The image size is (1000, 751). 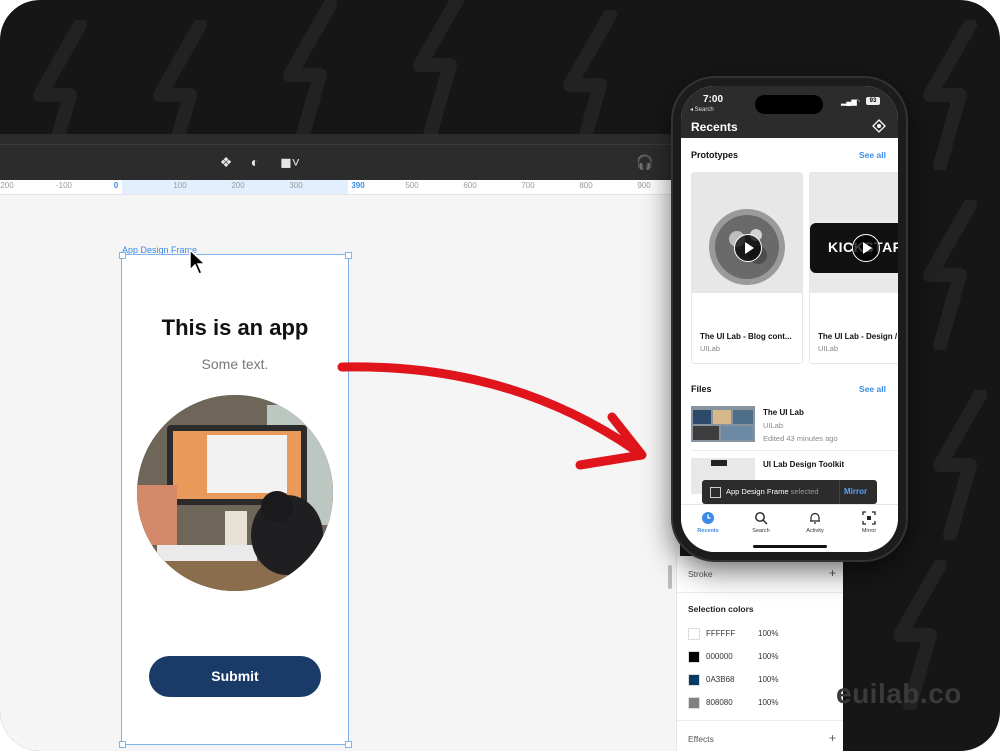 I want to click on ruler-tick: 390, so click(x=358, y=185).